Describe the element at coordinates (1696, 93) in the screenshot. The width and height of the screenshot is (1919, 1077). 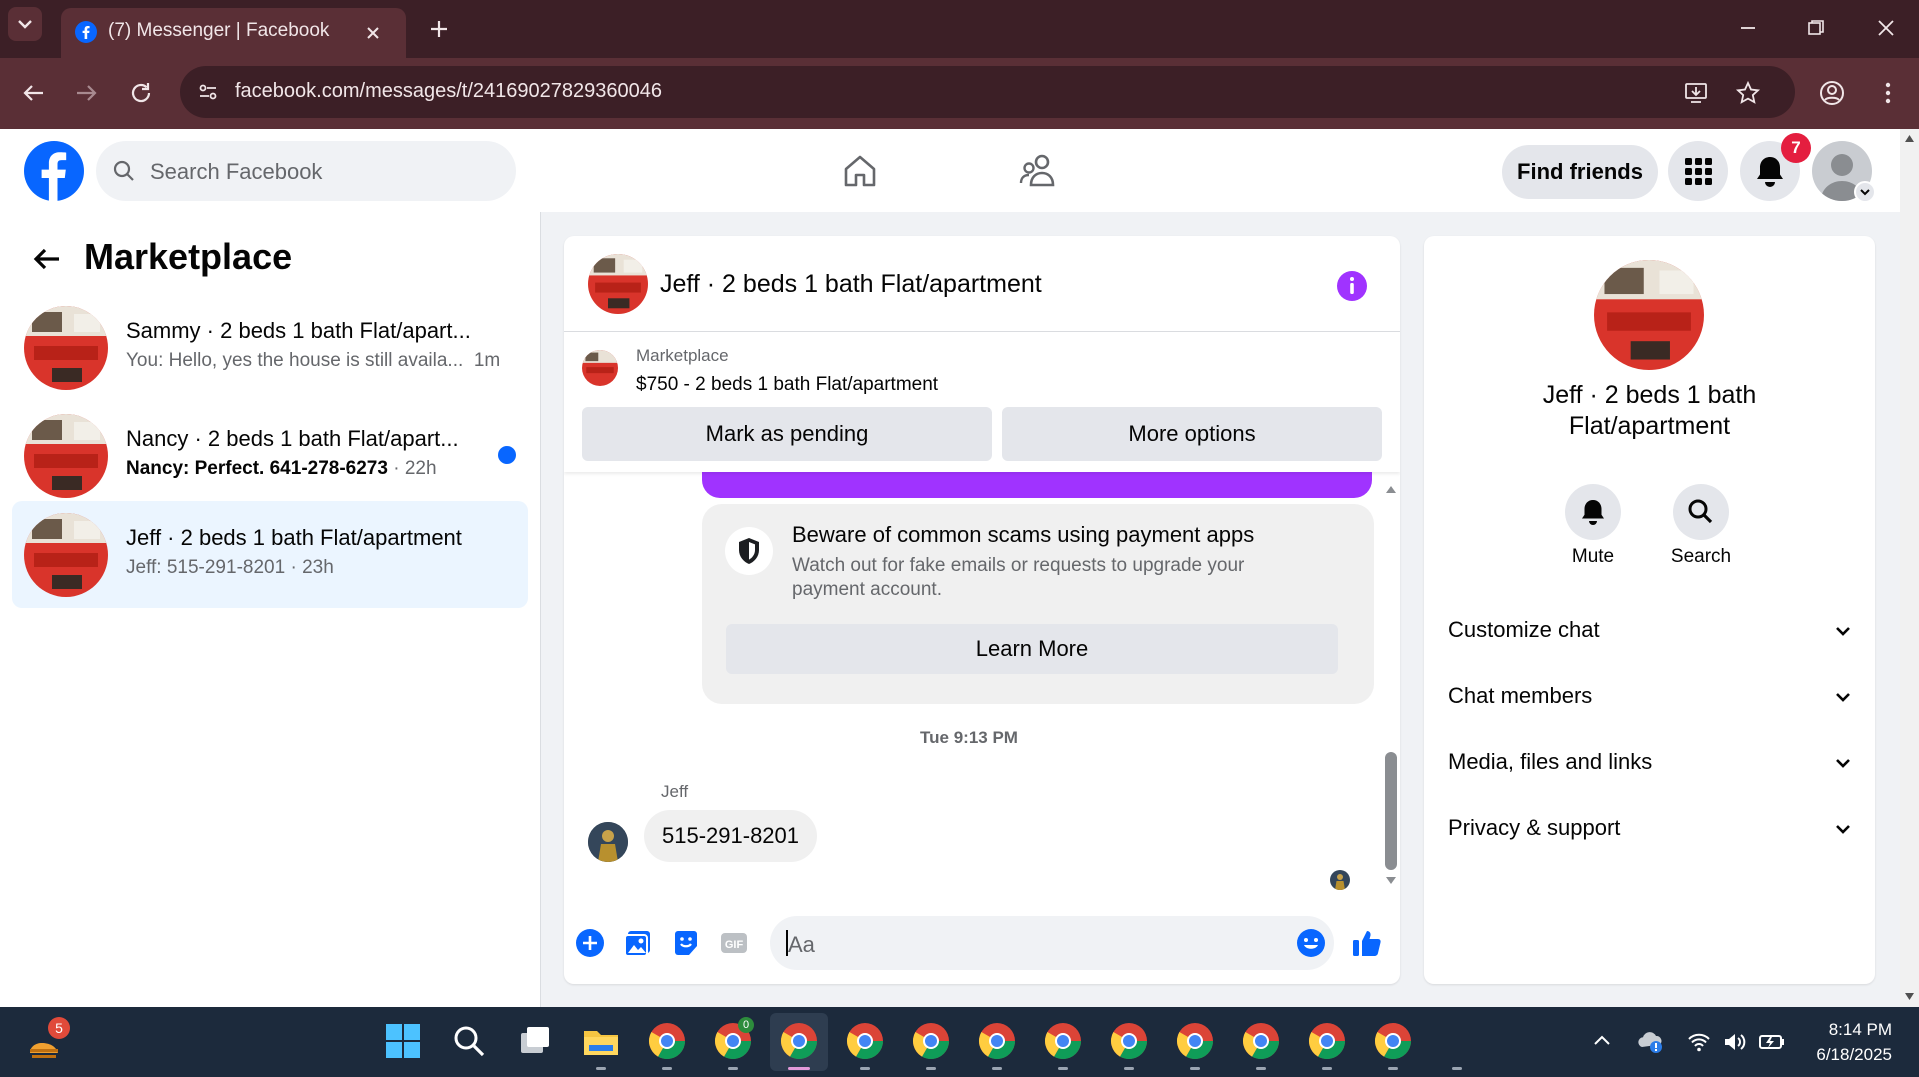
I see `install-app-icon` at that location.